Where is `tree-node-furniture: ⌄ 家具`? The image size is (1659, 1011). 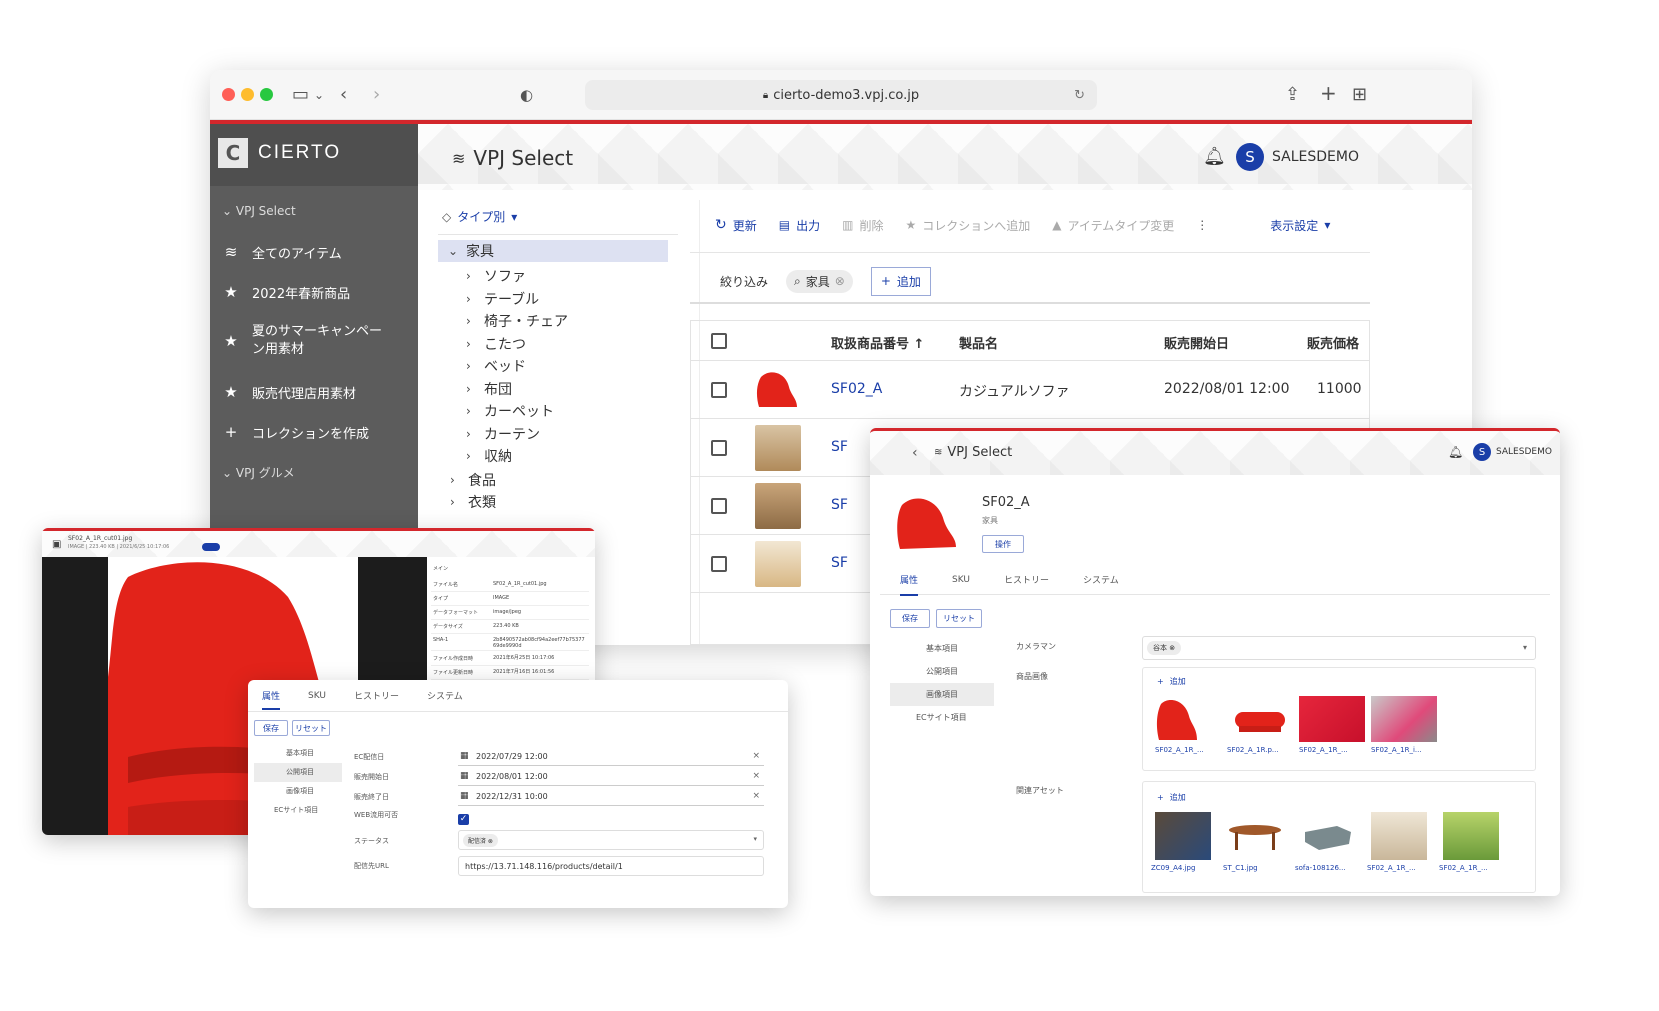
tree-node-furniture: ⌄ 家具 is located at coordinates (553, 251).